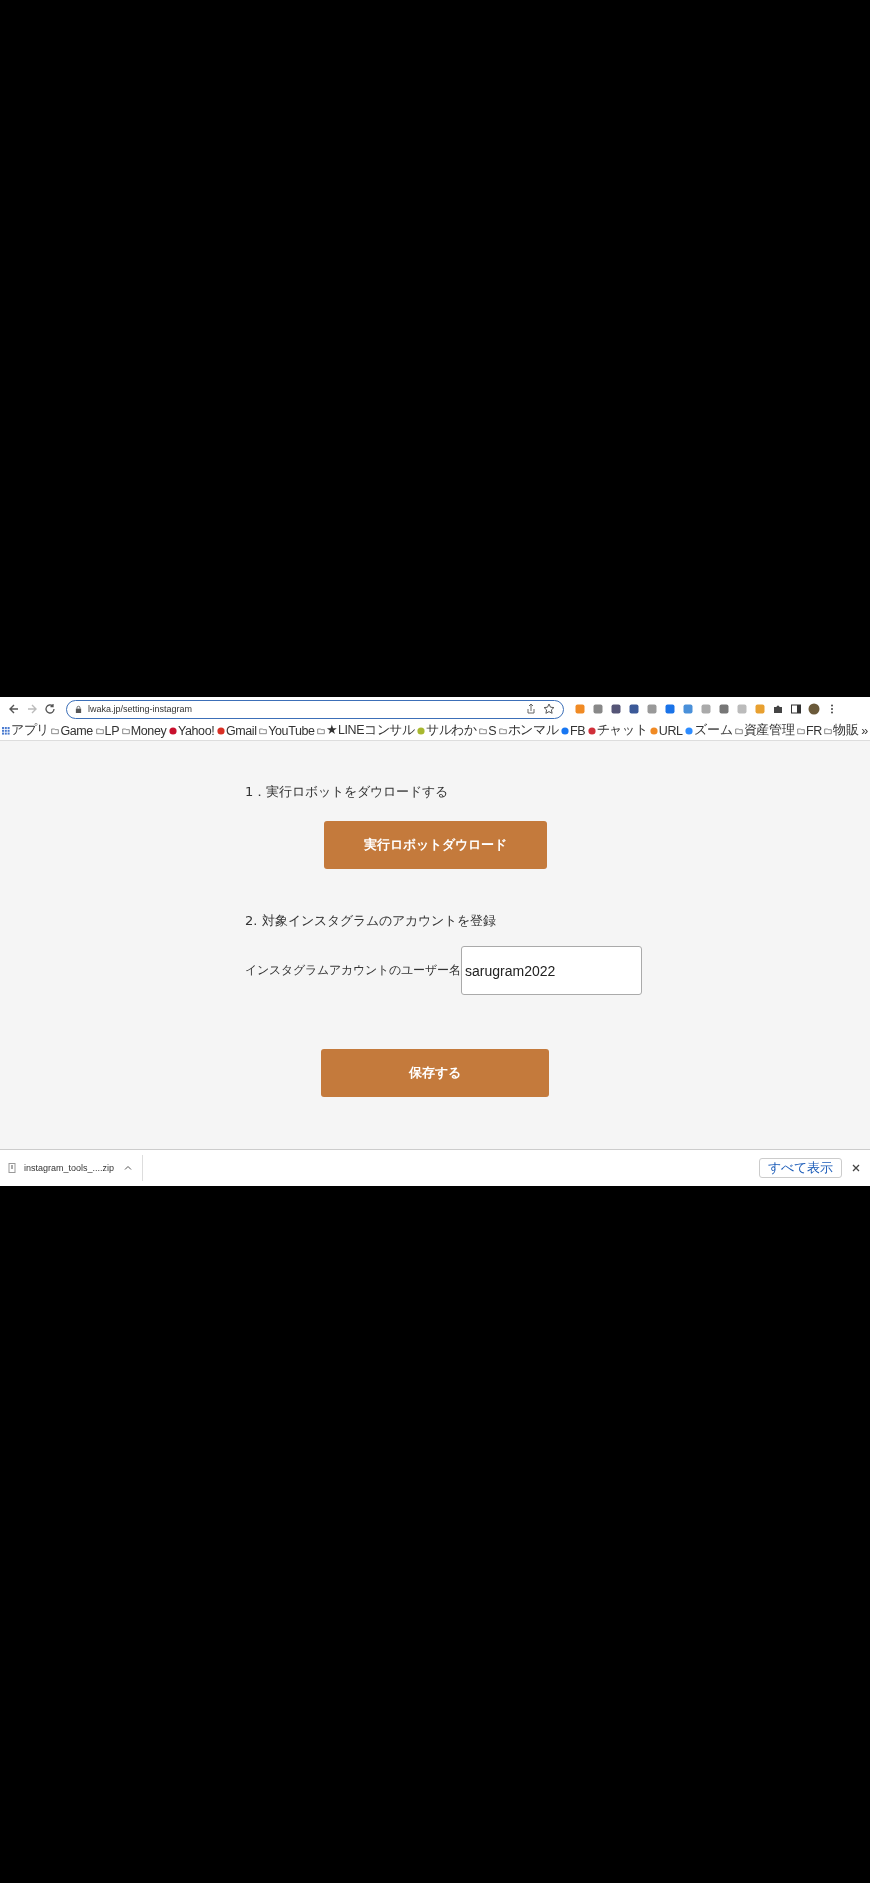 This screenshot has height=1883, width=870. What do you see at coordinates (666, 730) in the screenshot?
I see `bookmark-item: URL` at bounding box center [666, 730].